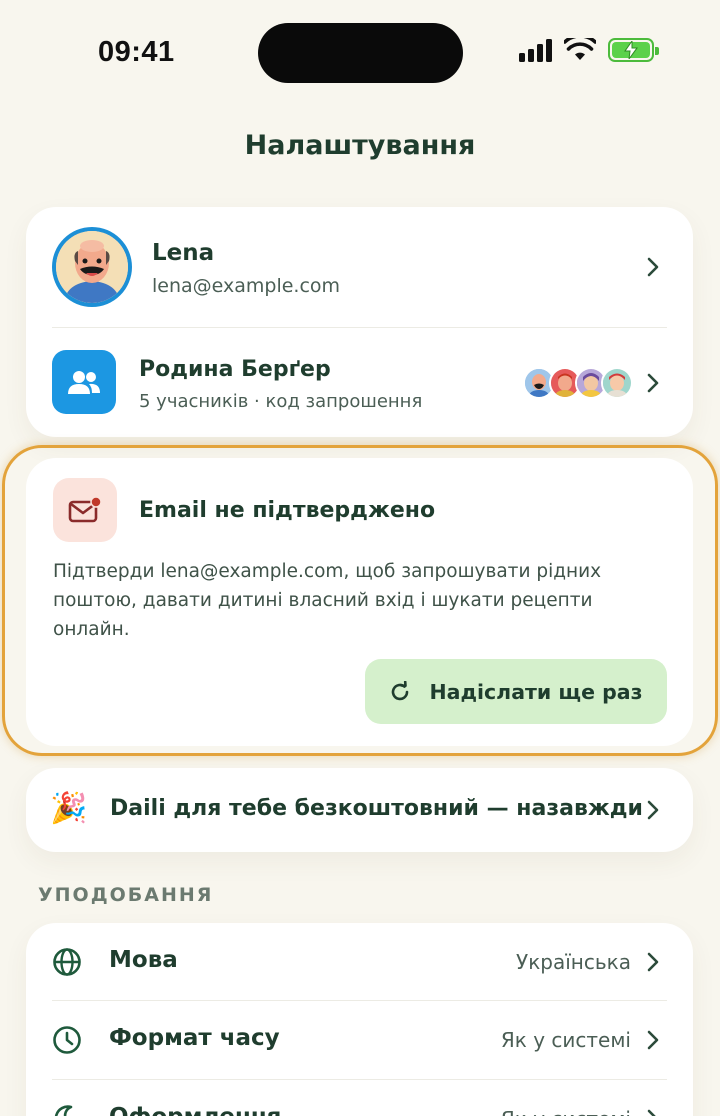 This screenshot has width=720, height=1116. What do you see at coordinates (84, 382) in the screenshot?
I see `family-group-icon` at bounding box center [84, 382].